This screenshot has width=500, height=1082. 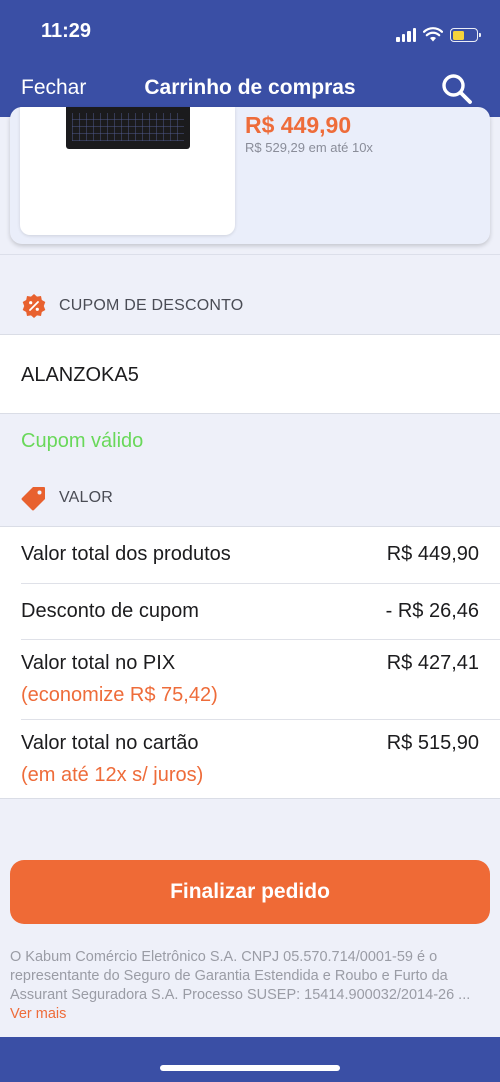 What do you see at coordinates (86, 497) in the screenshot?
I see `values-heading-label: VALOR` at bounding box center [86, 497].